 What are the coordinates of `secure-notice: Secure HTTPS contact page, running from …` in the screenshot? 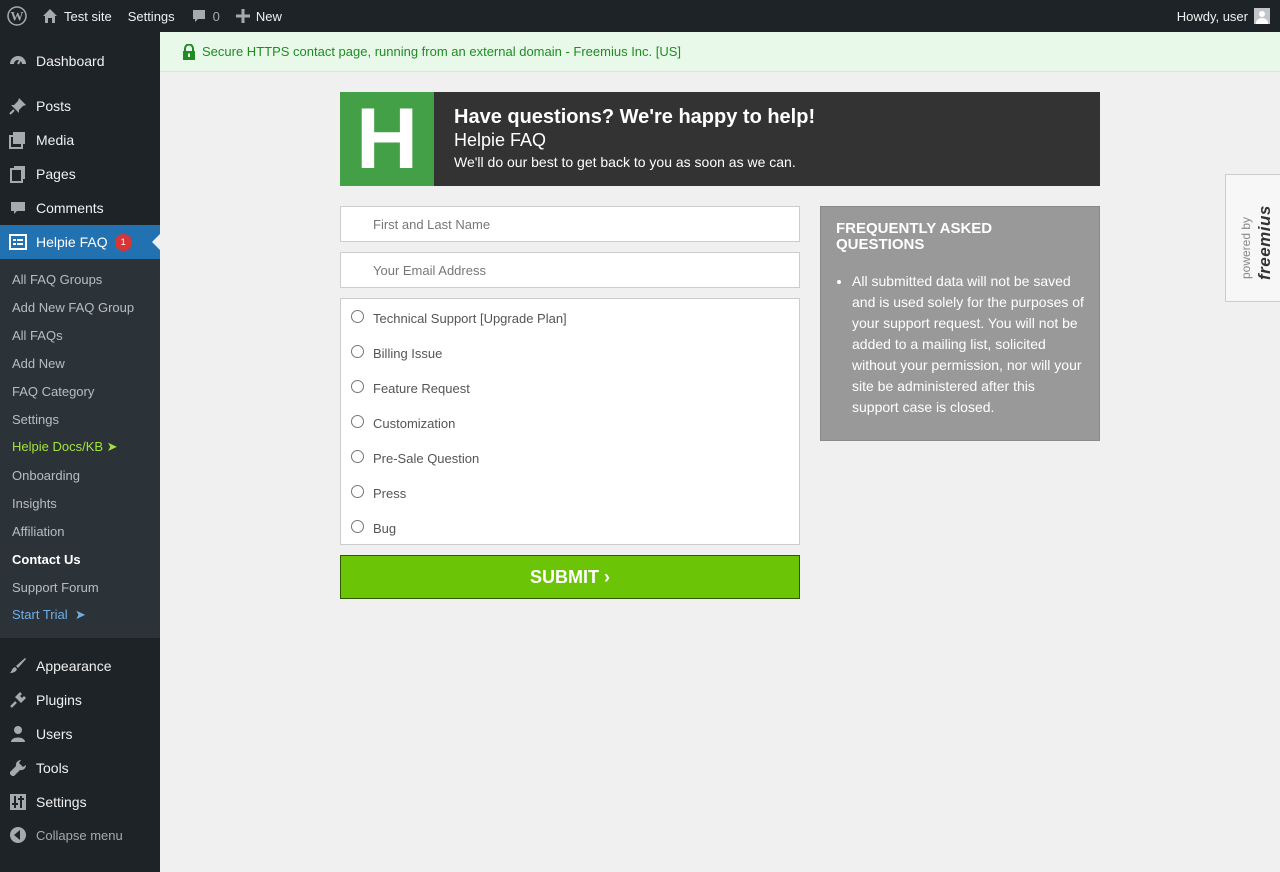 It's located at (720, 52).